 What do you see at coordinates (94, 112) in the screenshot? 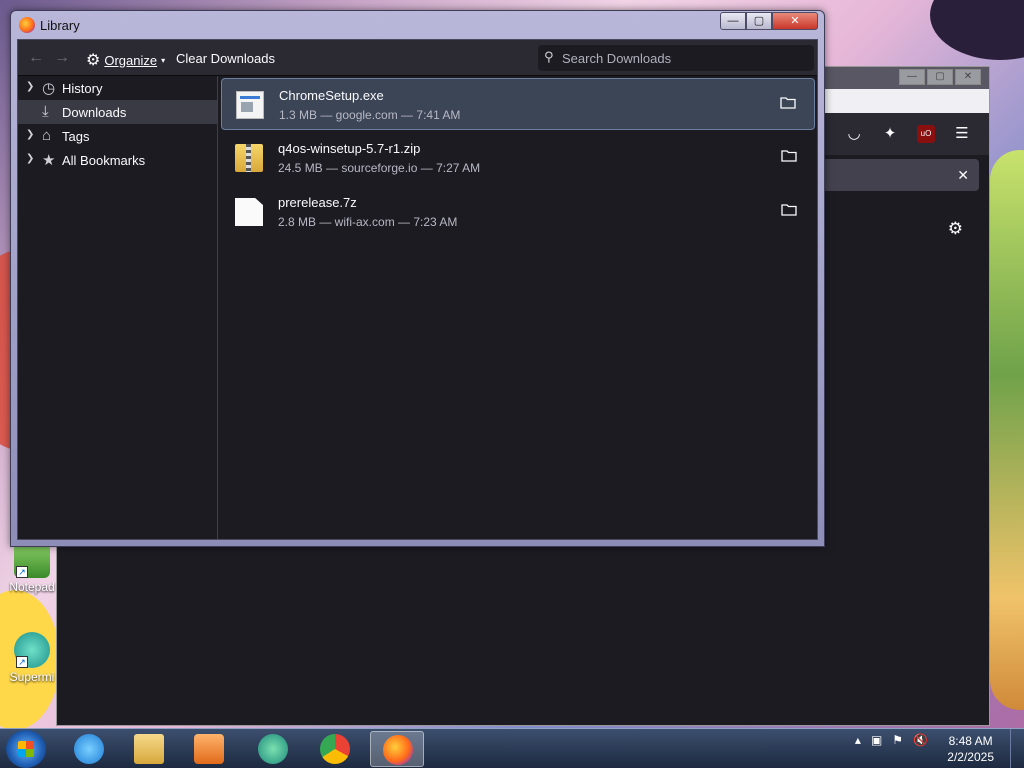
I see `sidebar-item-label: Downloads` at bounding box center [94, 112].